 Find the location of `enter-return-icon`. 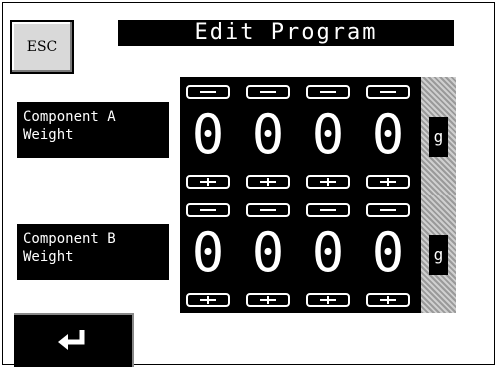

enter-return-icon is located at coordinates (71, 340).